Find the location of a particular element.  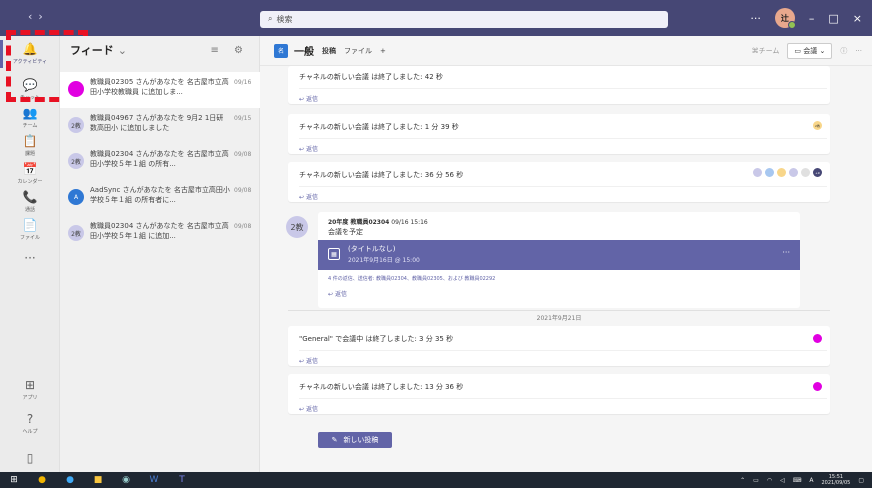

rail-item-help: ? ヘルプ is located at coordinates (30, 424).